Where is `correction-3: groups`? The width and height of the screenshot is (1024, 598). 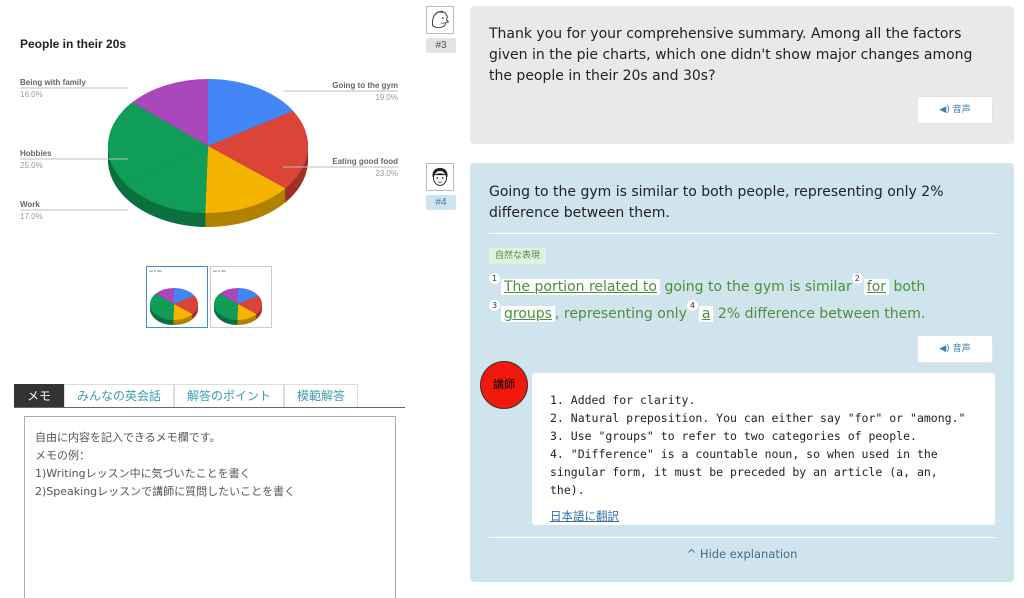 correction-3: groups is located at coordinates (528, 314).